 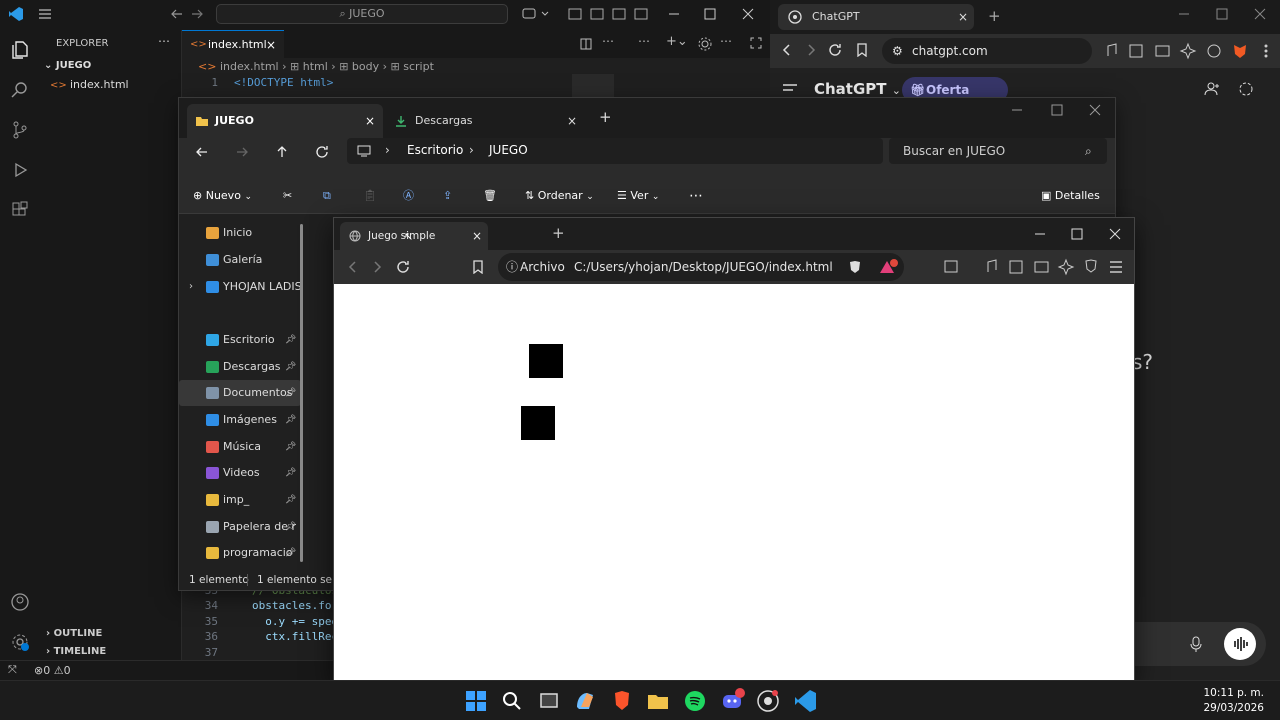 I want to click on file-index-html: <> index.html, so click(x=89, y=84).